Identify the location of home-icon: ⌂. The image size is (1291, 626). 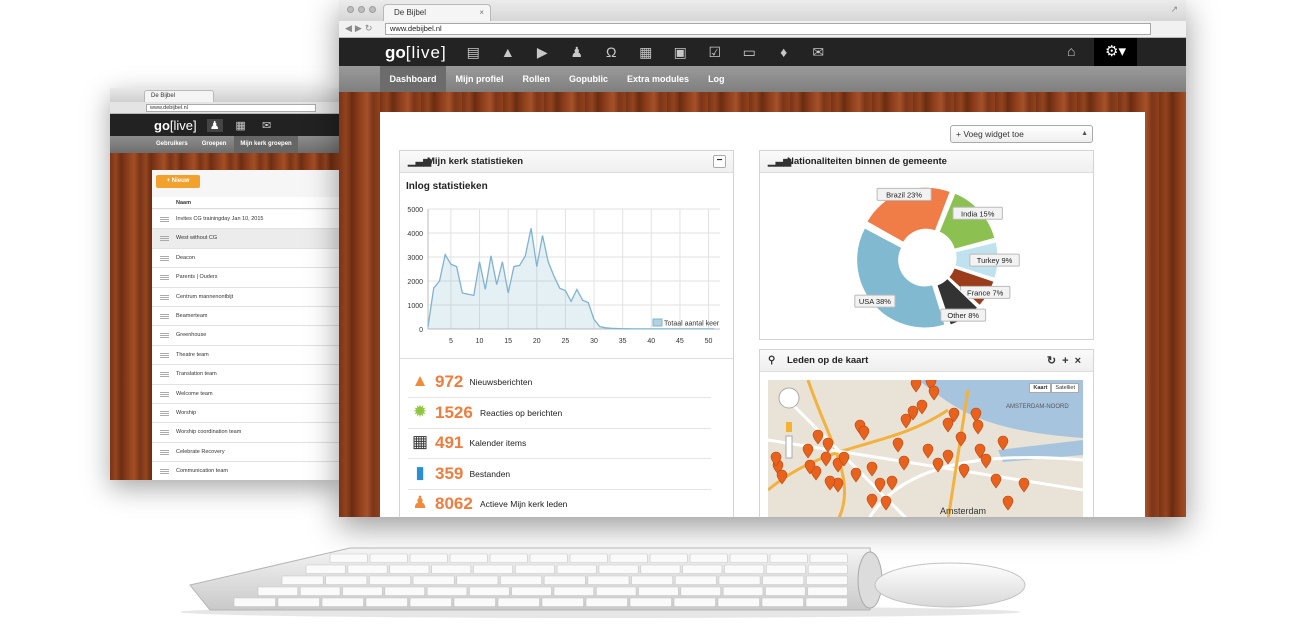
(1071, 51).